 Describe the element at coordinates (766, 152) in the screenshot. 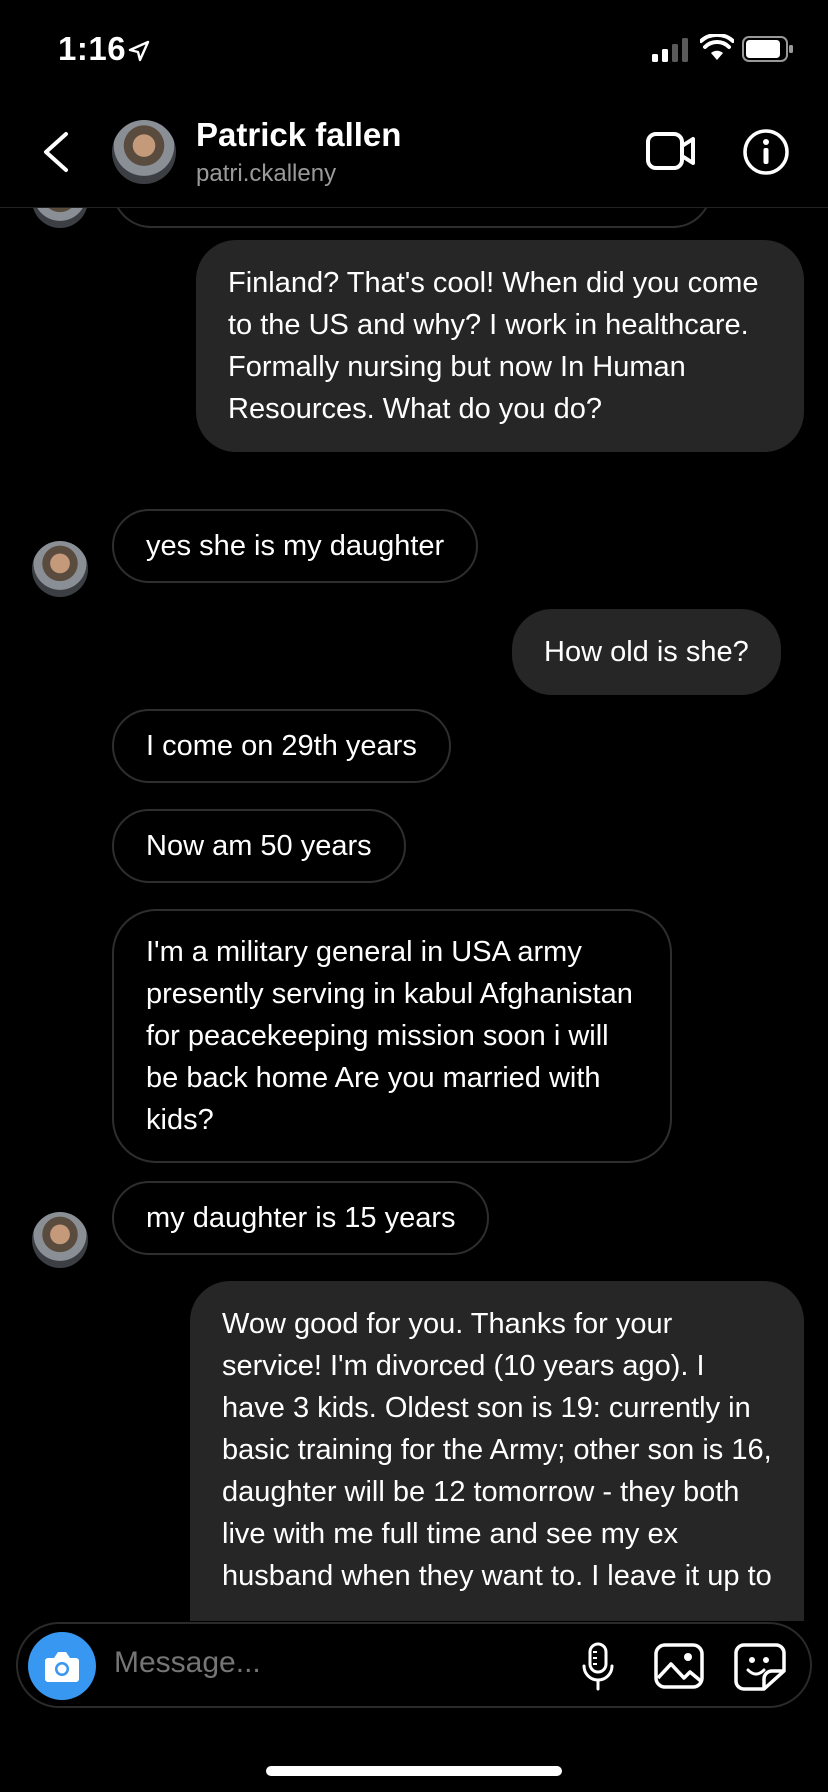

I see `info-icon` at that location.